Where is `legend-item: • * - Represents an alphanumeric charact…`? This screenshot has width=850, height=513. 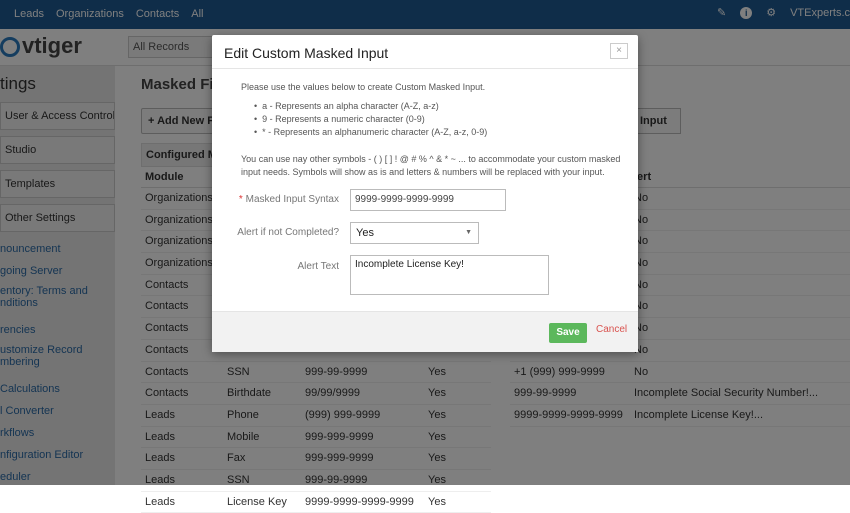 legend-item: • * - Represents an alphanumeric charact… is located at coordinates (371, 132).